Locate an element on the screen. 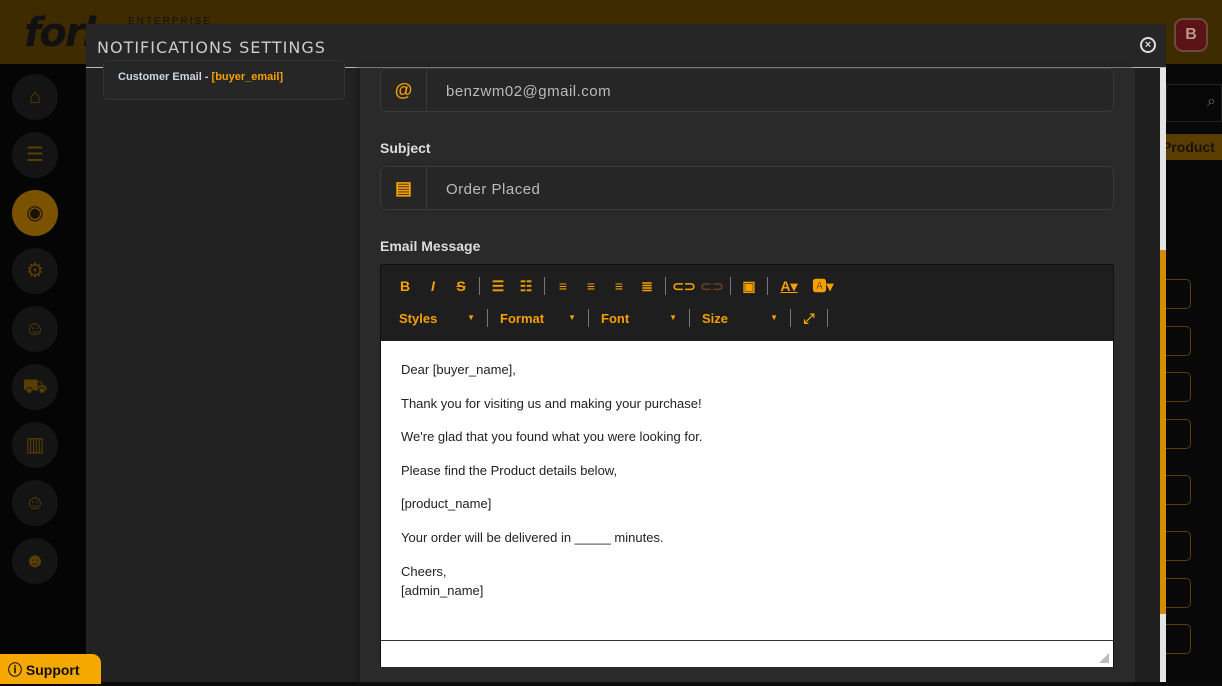 Image resolution: width=1222 pixels, height=686 pixels. email-value: benzwm02@gmail.com is located at coordinates (529, 91).